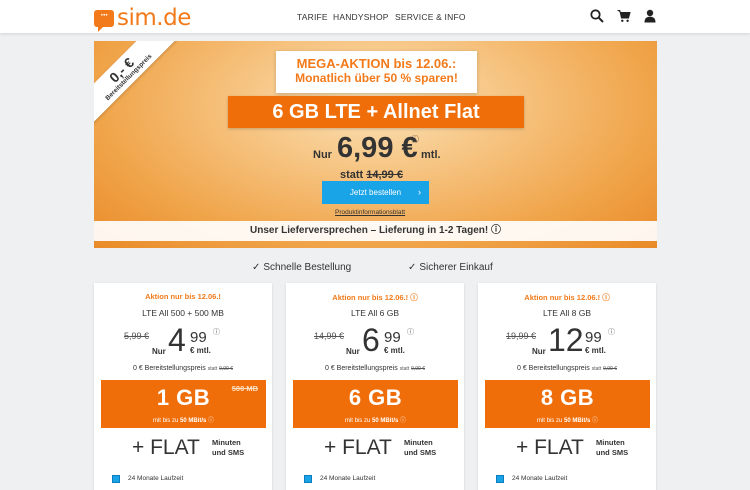 This screenshot has width=750, height=490. I want to click on card-data-volume: 8 GB mit bis zu 50 MBit/s ⓘ, so click(567, 404).